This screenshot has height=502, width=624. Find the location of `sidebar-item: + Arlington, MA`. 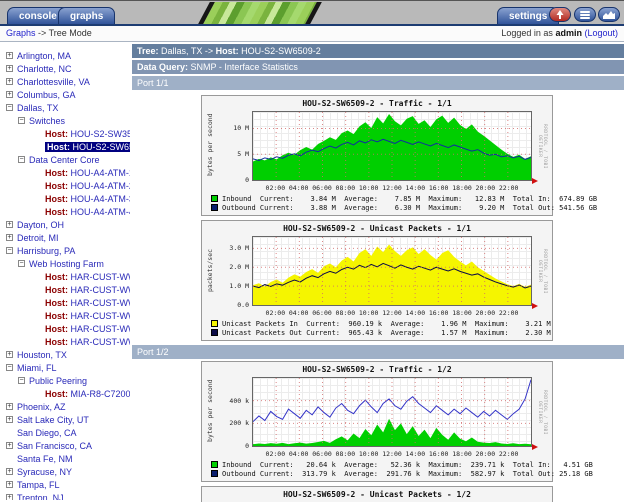

sidebar-item: + Arlington, MA is located at coordinates (67, 55).